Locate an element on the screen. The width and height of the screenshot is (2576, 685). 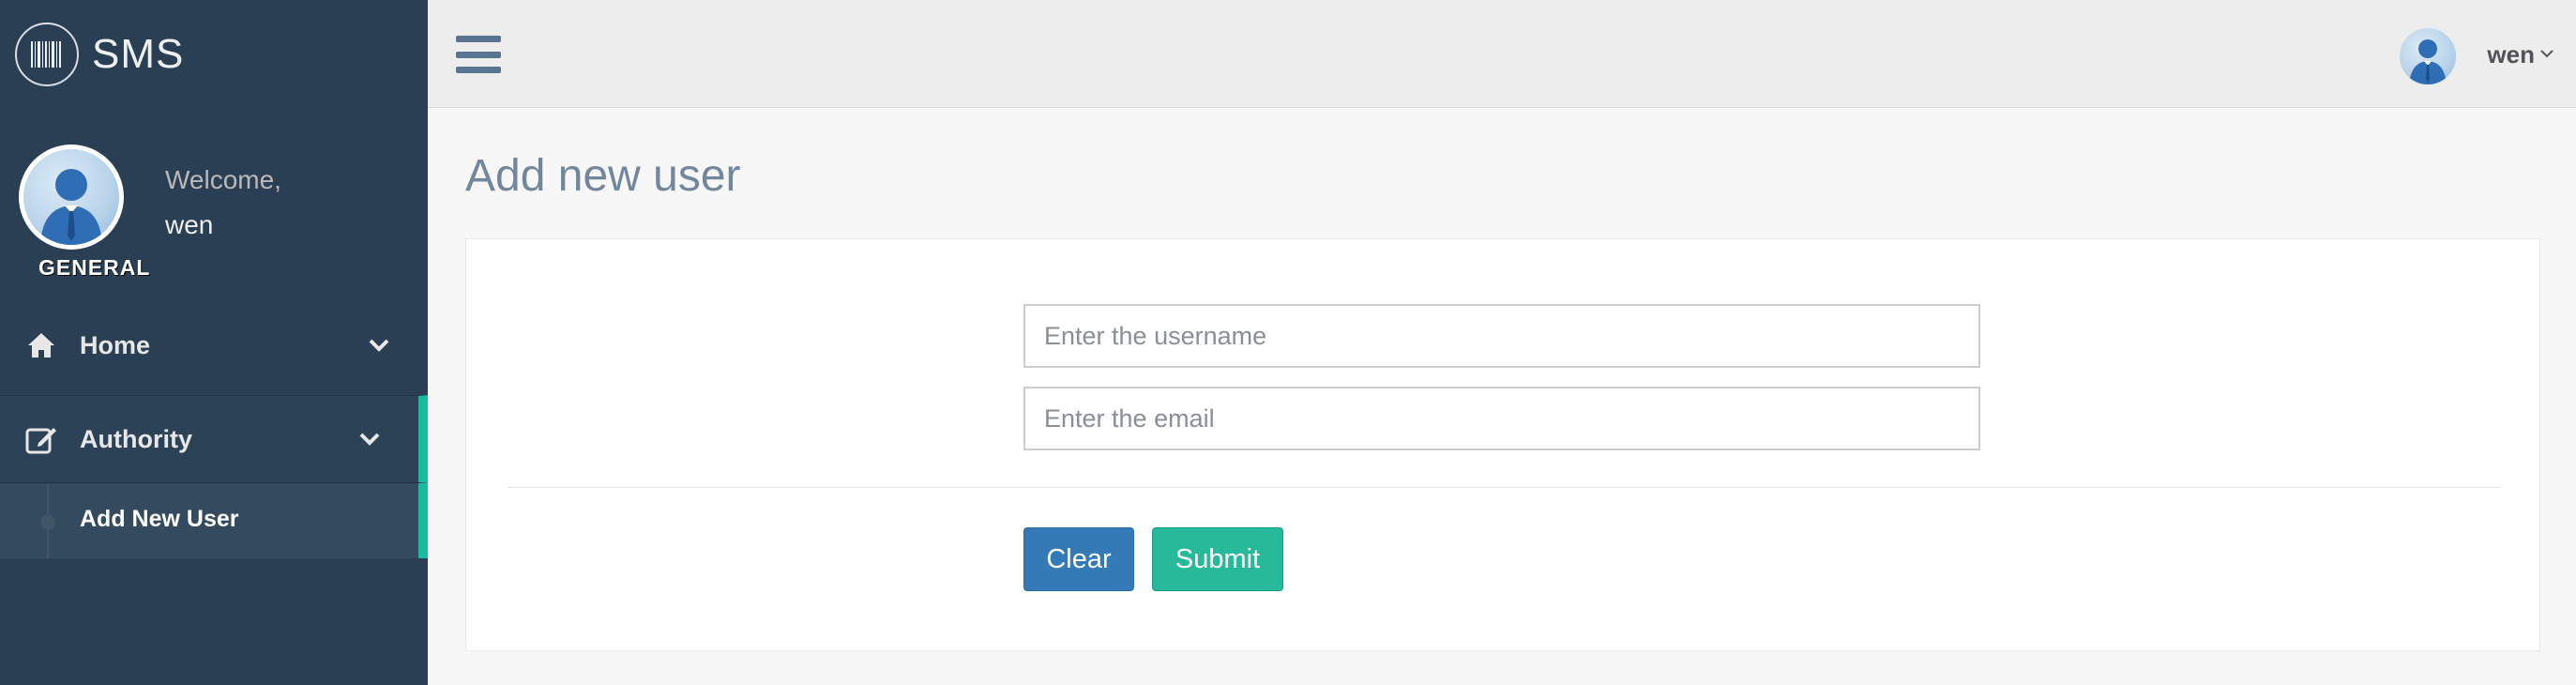
submit-button: Submit is located at coordinates (1217, 559).